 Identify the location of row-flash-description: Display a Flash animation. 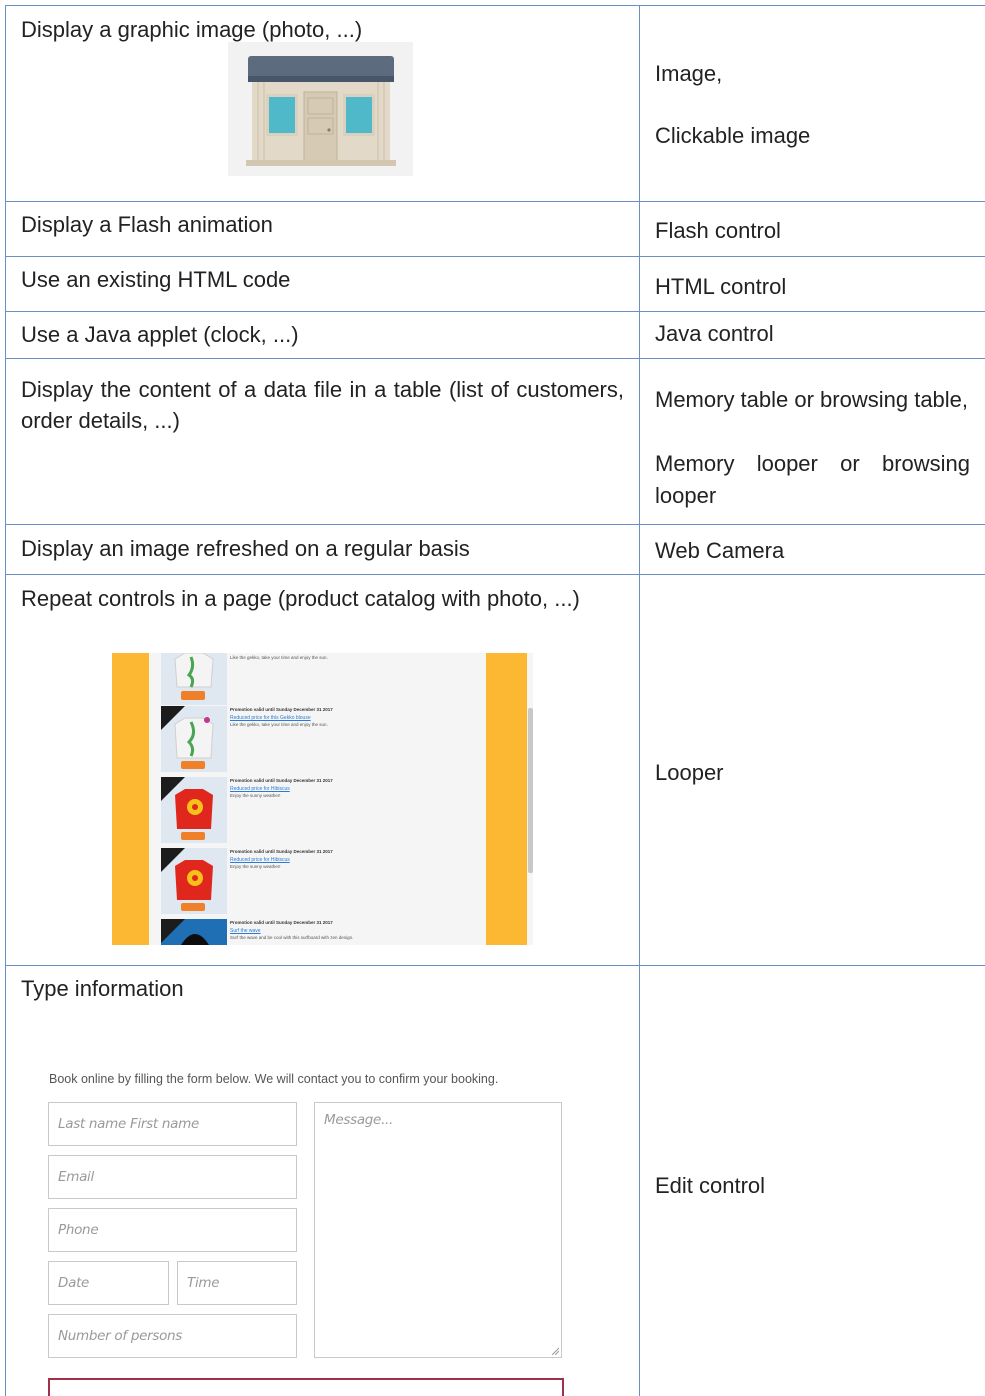
(147, 224).